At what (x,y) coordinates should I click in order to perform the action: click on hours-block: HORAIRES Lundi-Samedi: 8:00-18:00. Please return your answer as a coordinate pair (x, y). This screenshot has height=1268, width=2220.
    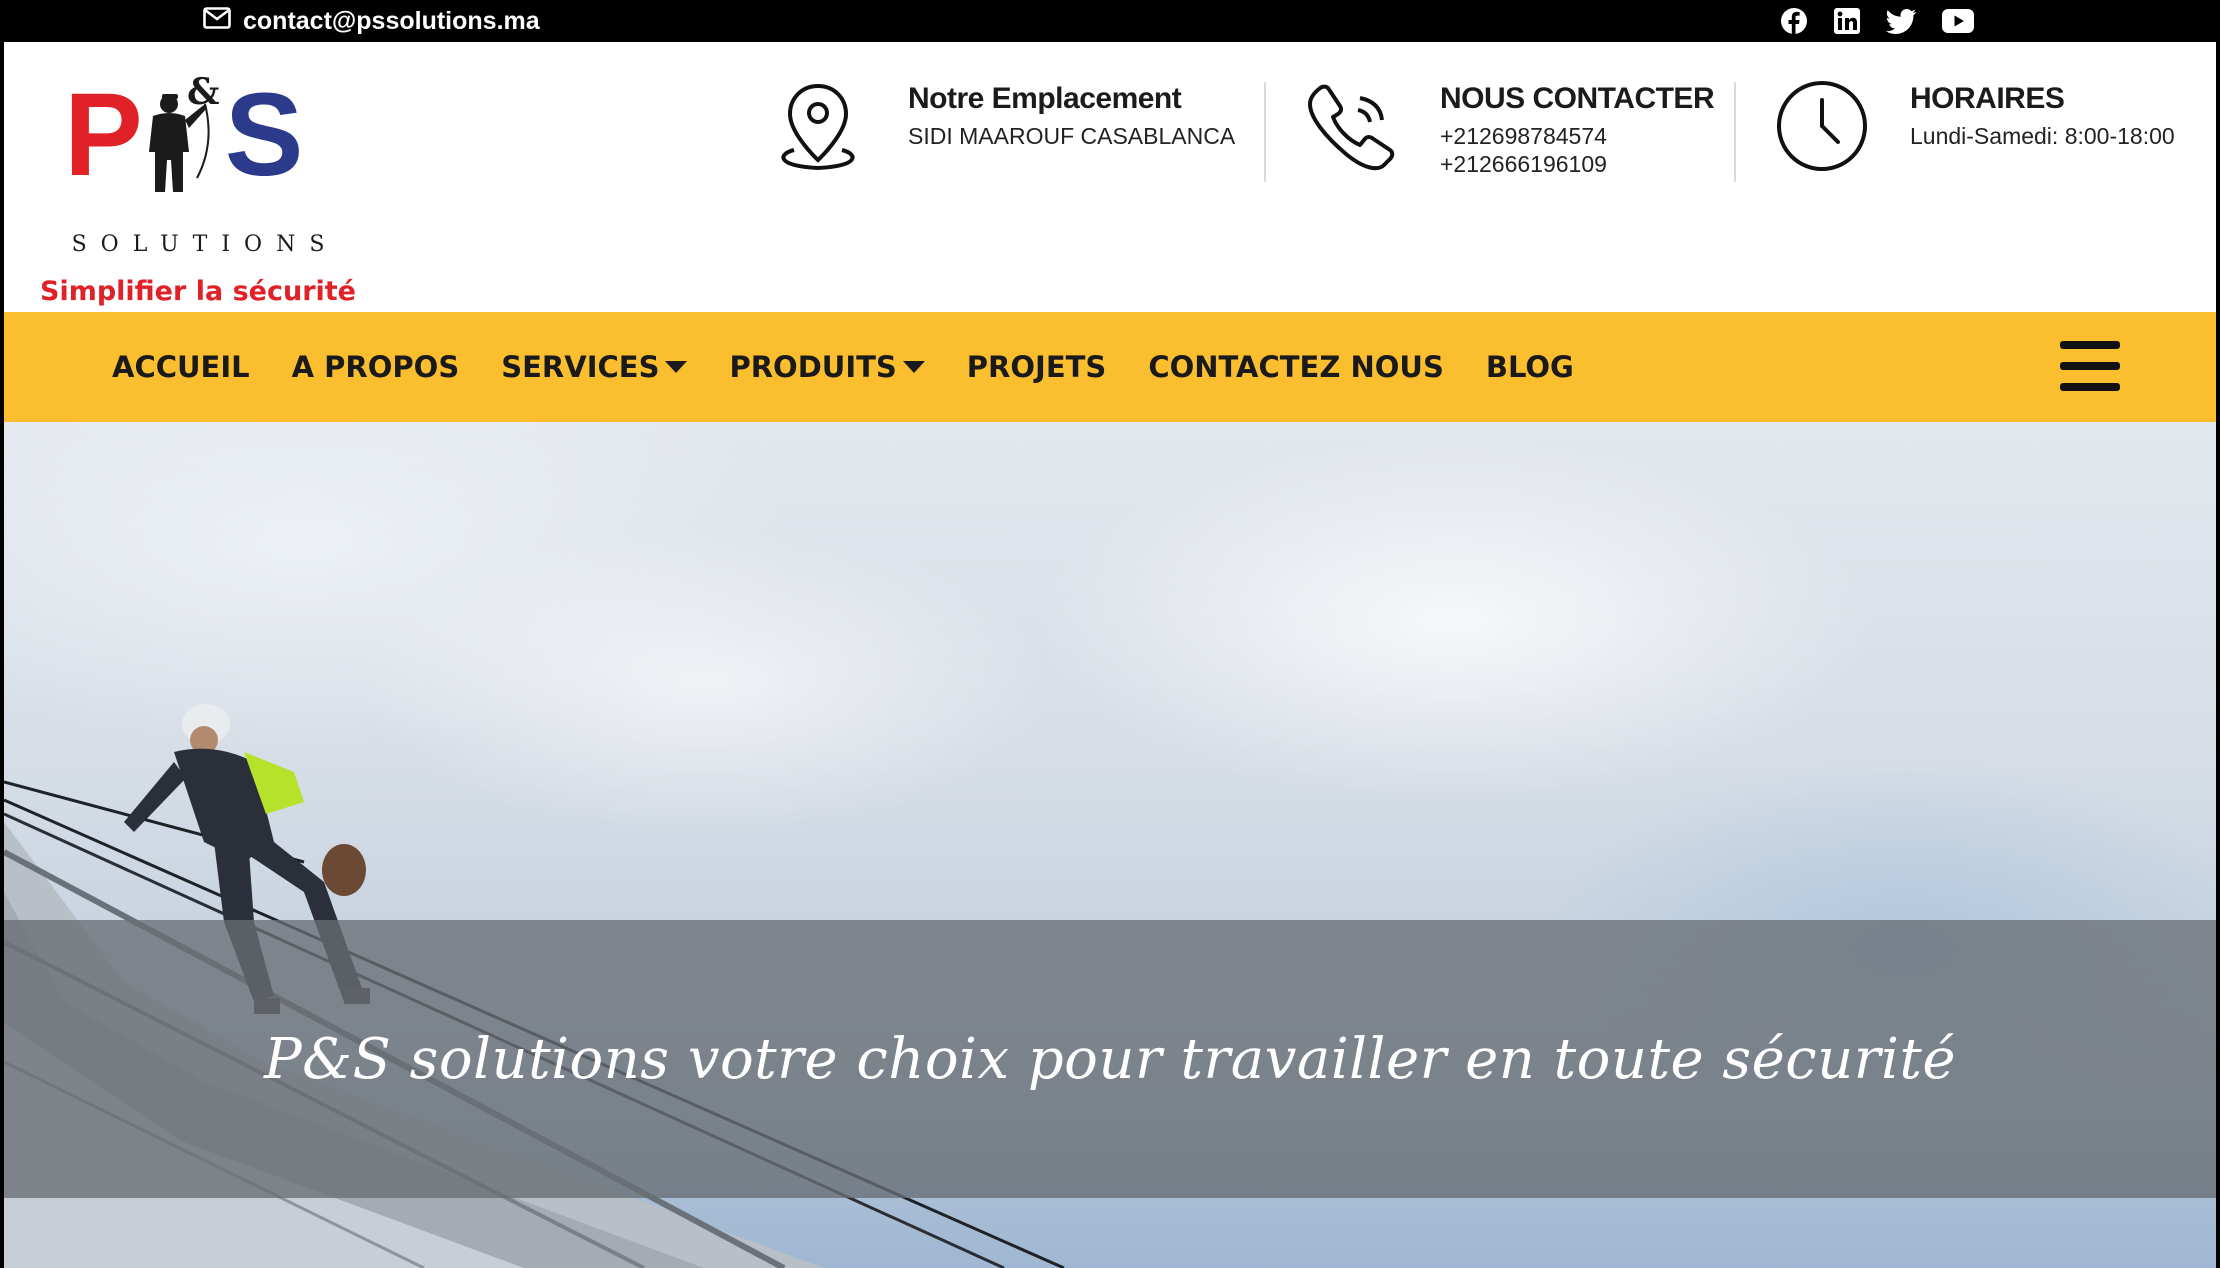
    Looking at the image, I should click on (1994, 137).